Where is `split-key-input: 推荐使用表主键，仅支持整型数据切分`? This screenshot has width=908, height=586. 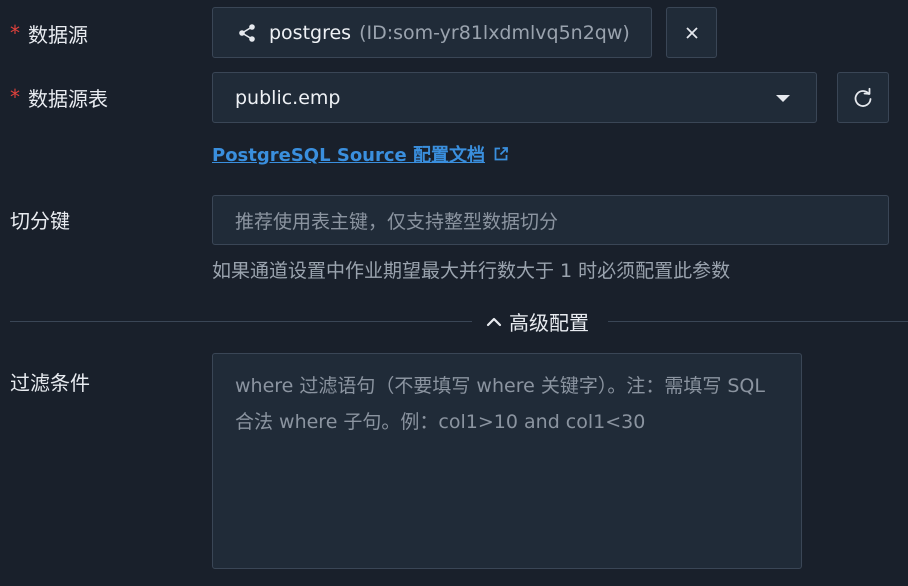
split-key-input: 推荐使用表主键，仅支持整型数据切分 is located at coordinates (550, 220).